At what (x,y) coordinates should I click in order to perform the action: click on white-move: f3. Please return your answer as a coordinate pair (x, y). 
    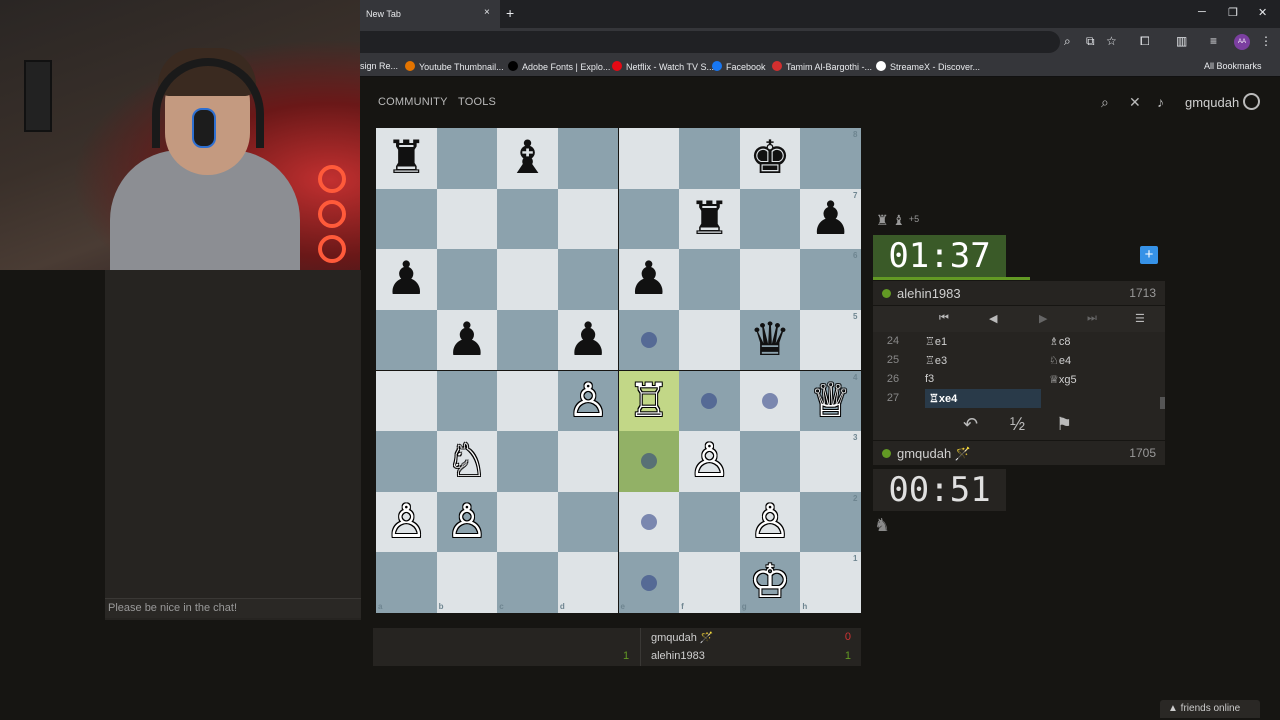
    Looking at the image, I should click on (929, 379).